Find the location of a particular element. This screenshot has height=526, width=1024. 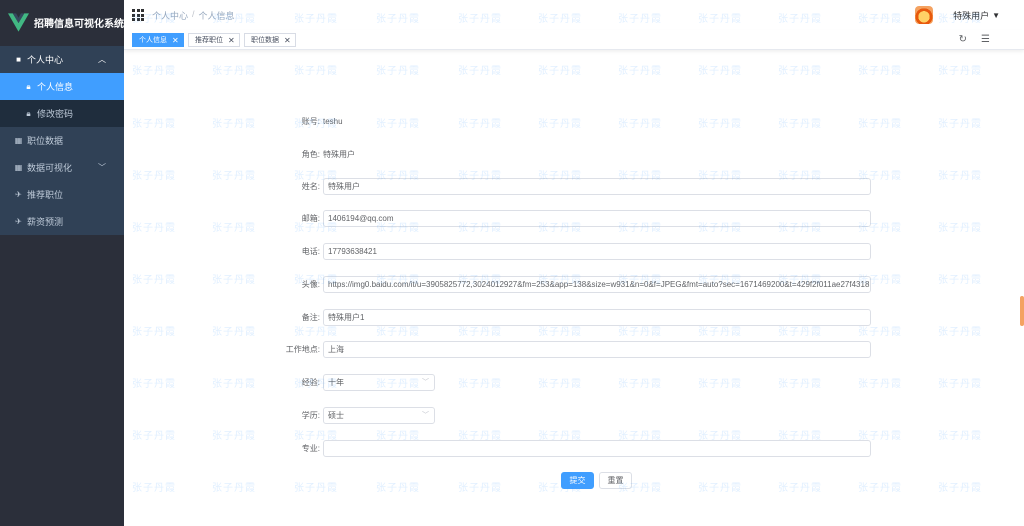

form-row-account: 账号: teshu is located at coordinates (574, 121).